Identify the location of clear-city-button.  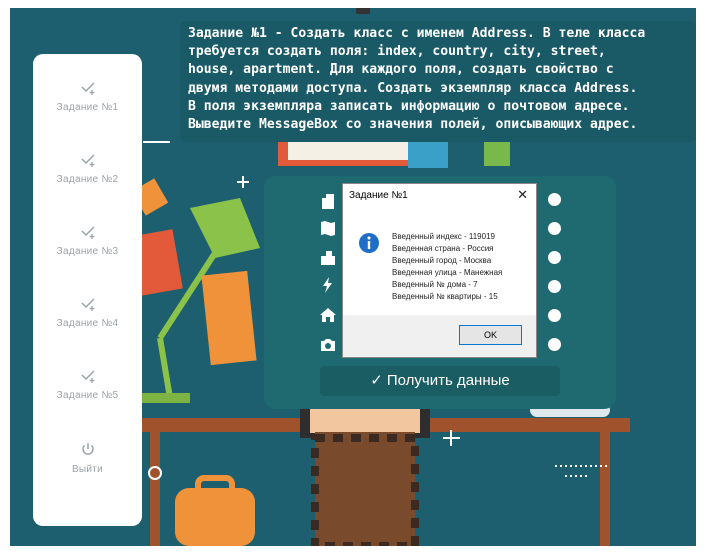
(554, 257).